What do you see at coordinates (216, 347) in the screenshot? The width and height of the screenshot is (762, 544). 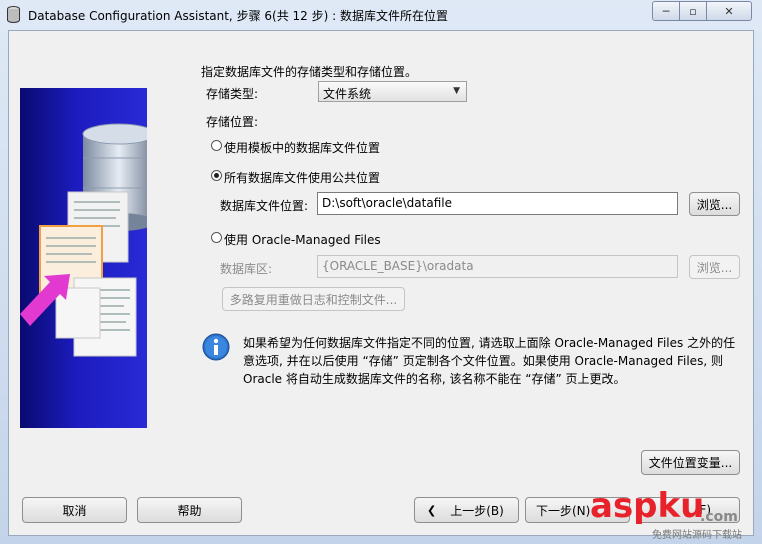 I see `info-icon` at bounding box center [216, 347].